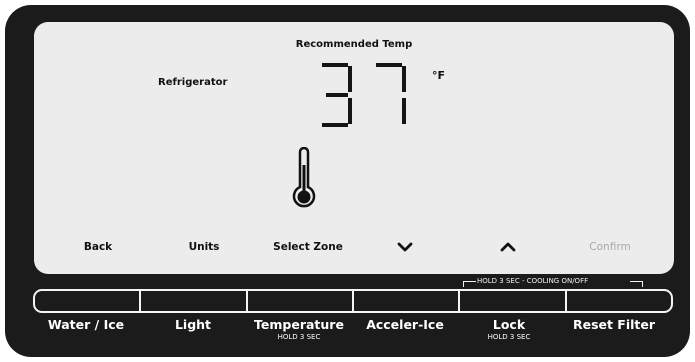  What do you see at coordinates (609, 247) in the screenshot?
I see `confirm-button: Confirm` at bounding box center [609, 247].